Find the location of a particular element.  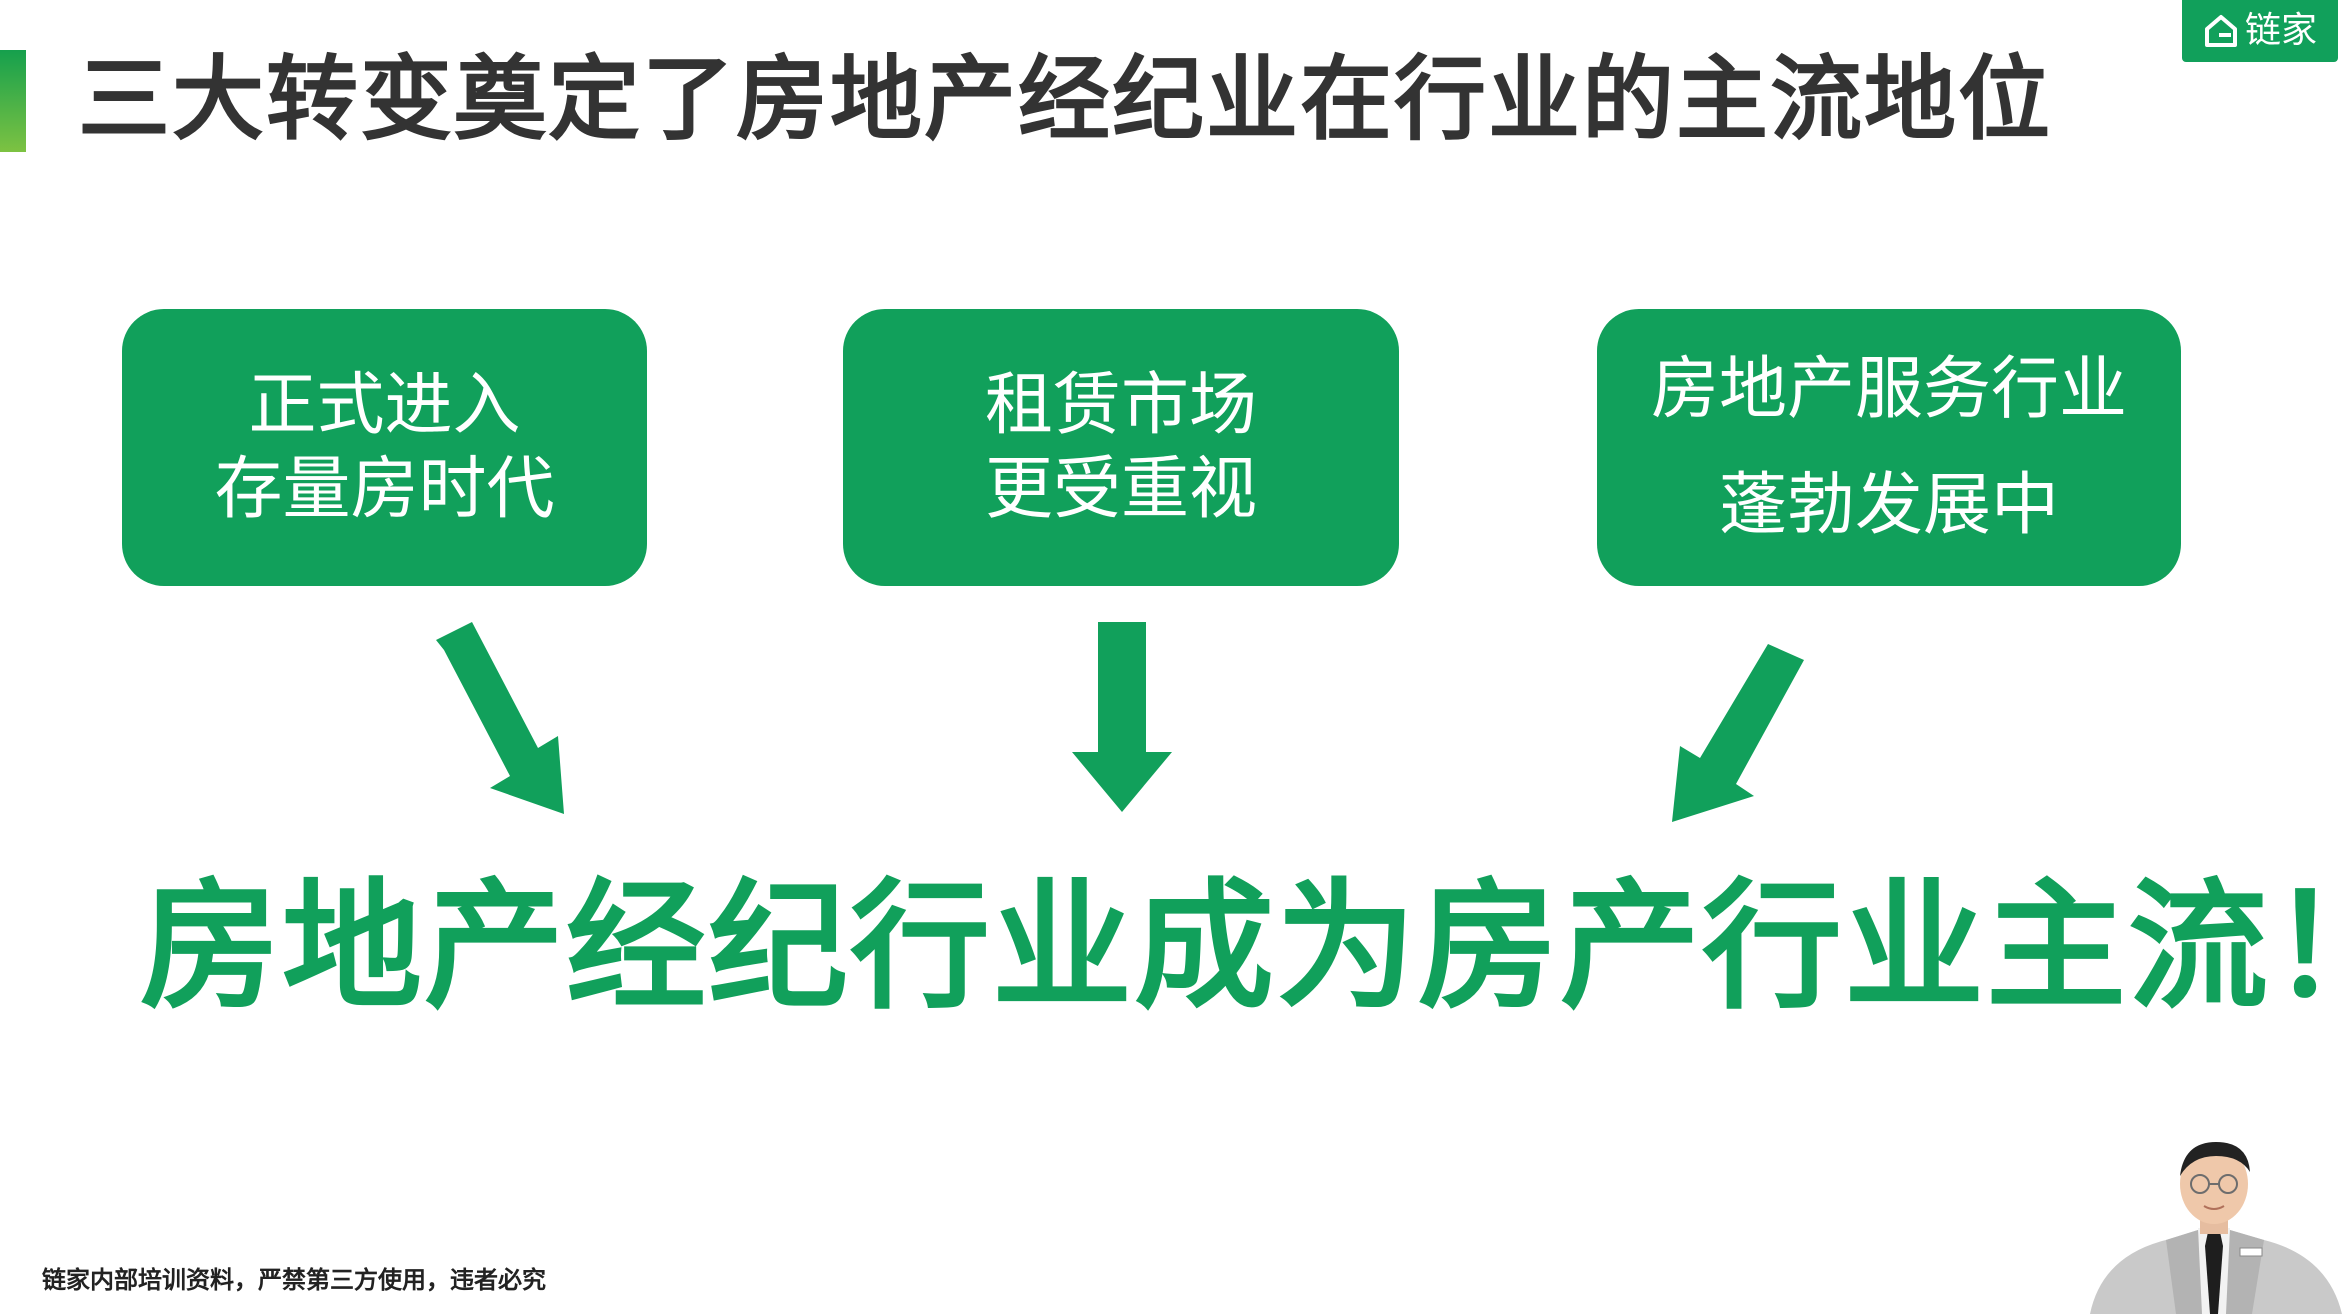

conclusion-headline: 房地产经纪行业成为房产行业主流！ is located at coordinates (1244, 947).